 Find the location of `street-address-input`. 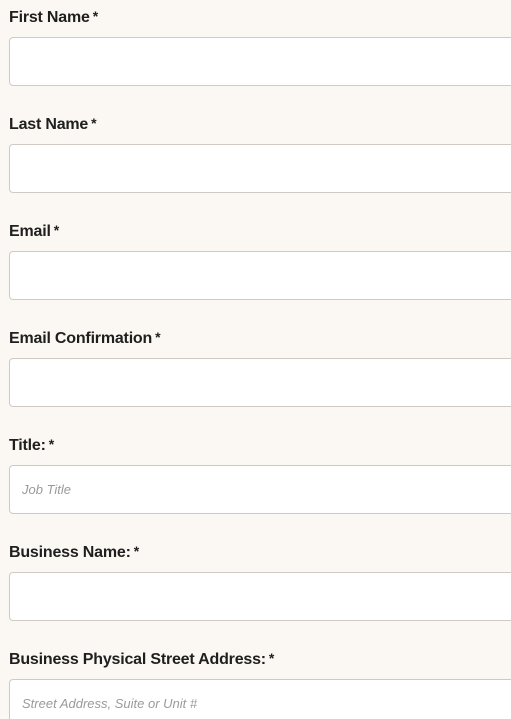

street-address-input is located at coordinates (260, 699).